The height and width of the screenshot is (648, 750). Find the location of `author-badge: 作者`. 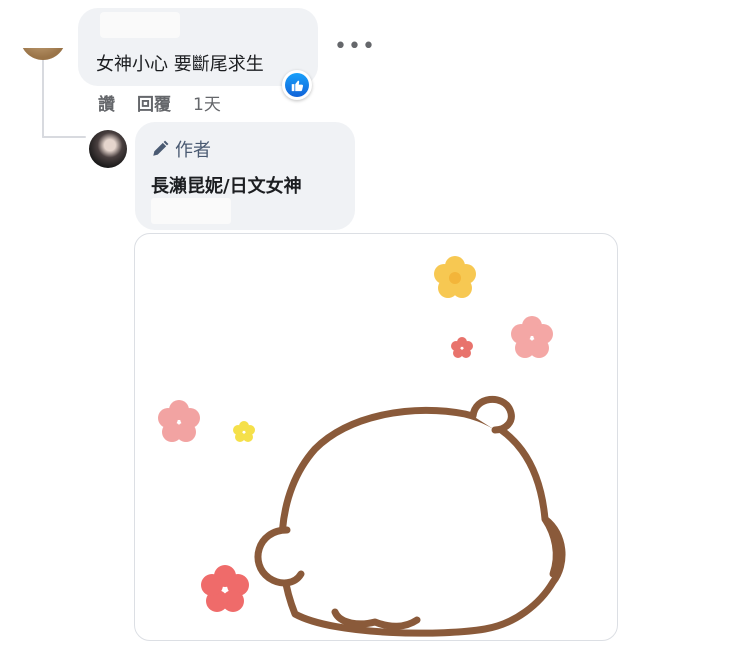

author-badge: 作者 is located at coordinates (181, 149).